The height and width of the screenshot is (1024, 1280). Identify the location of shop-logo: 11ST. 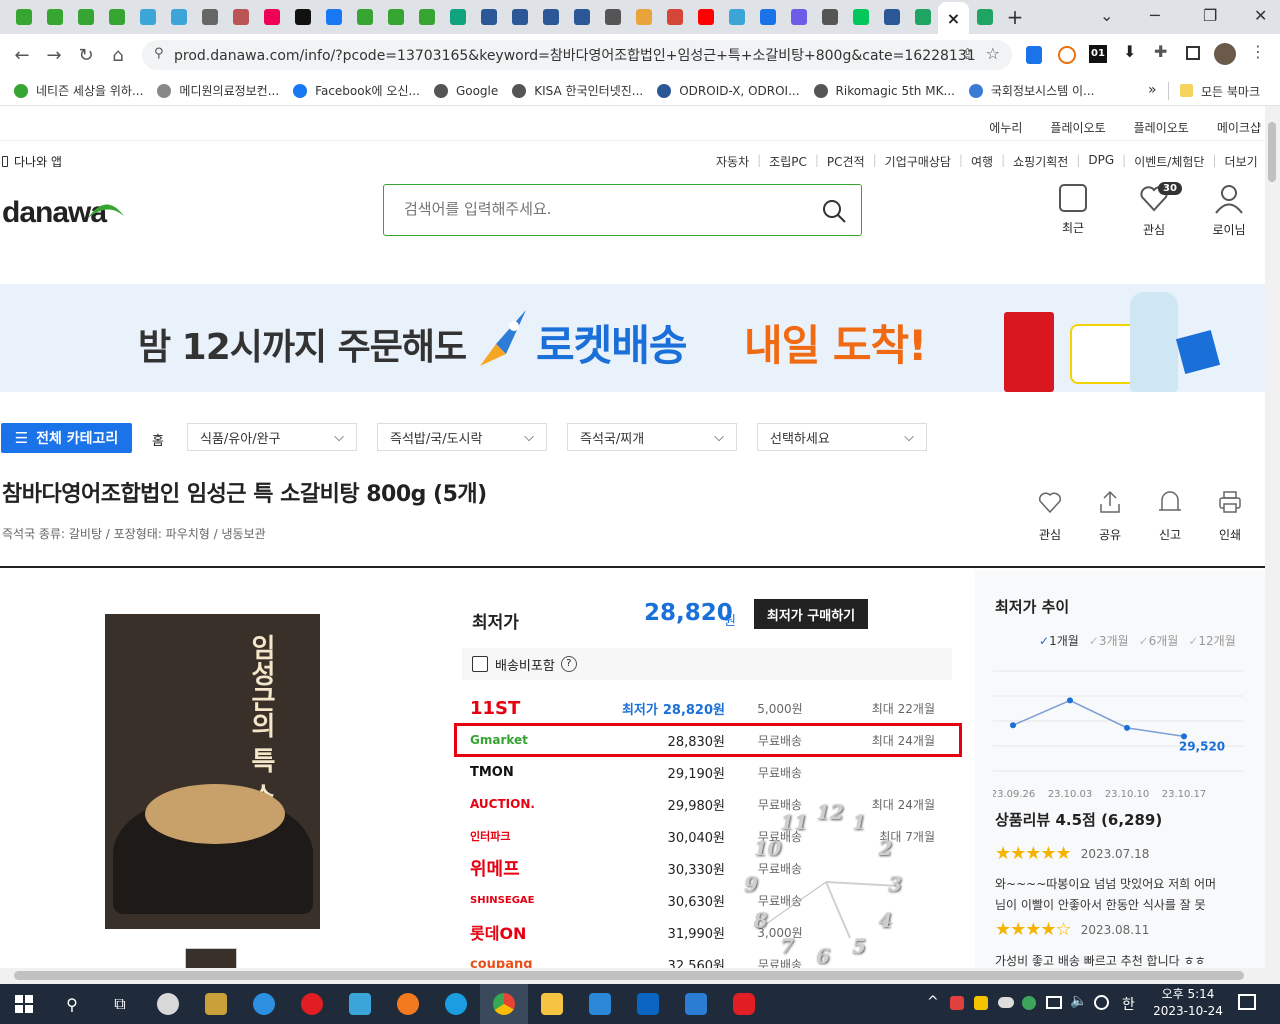
(530, 708).